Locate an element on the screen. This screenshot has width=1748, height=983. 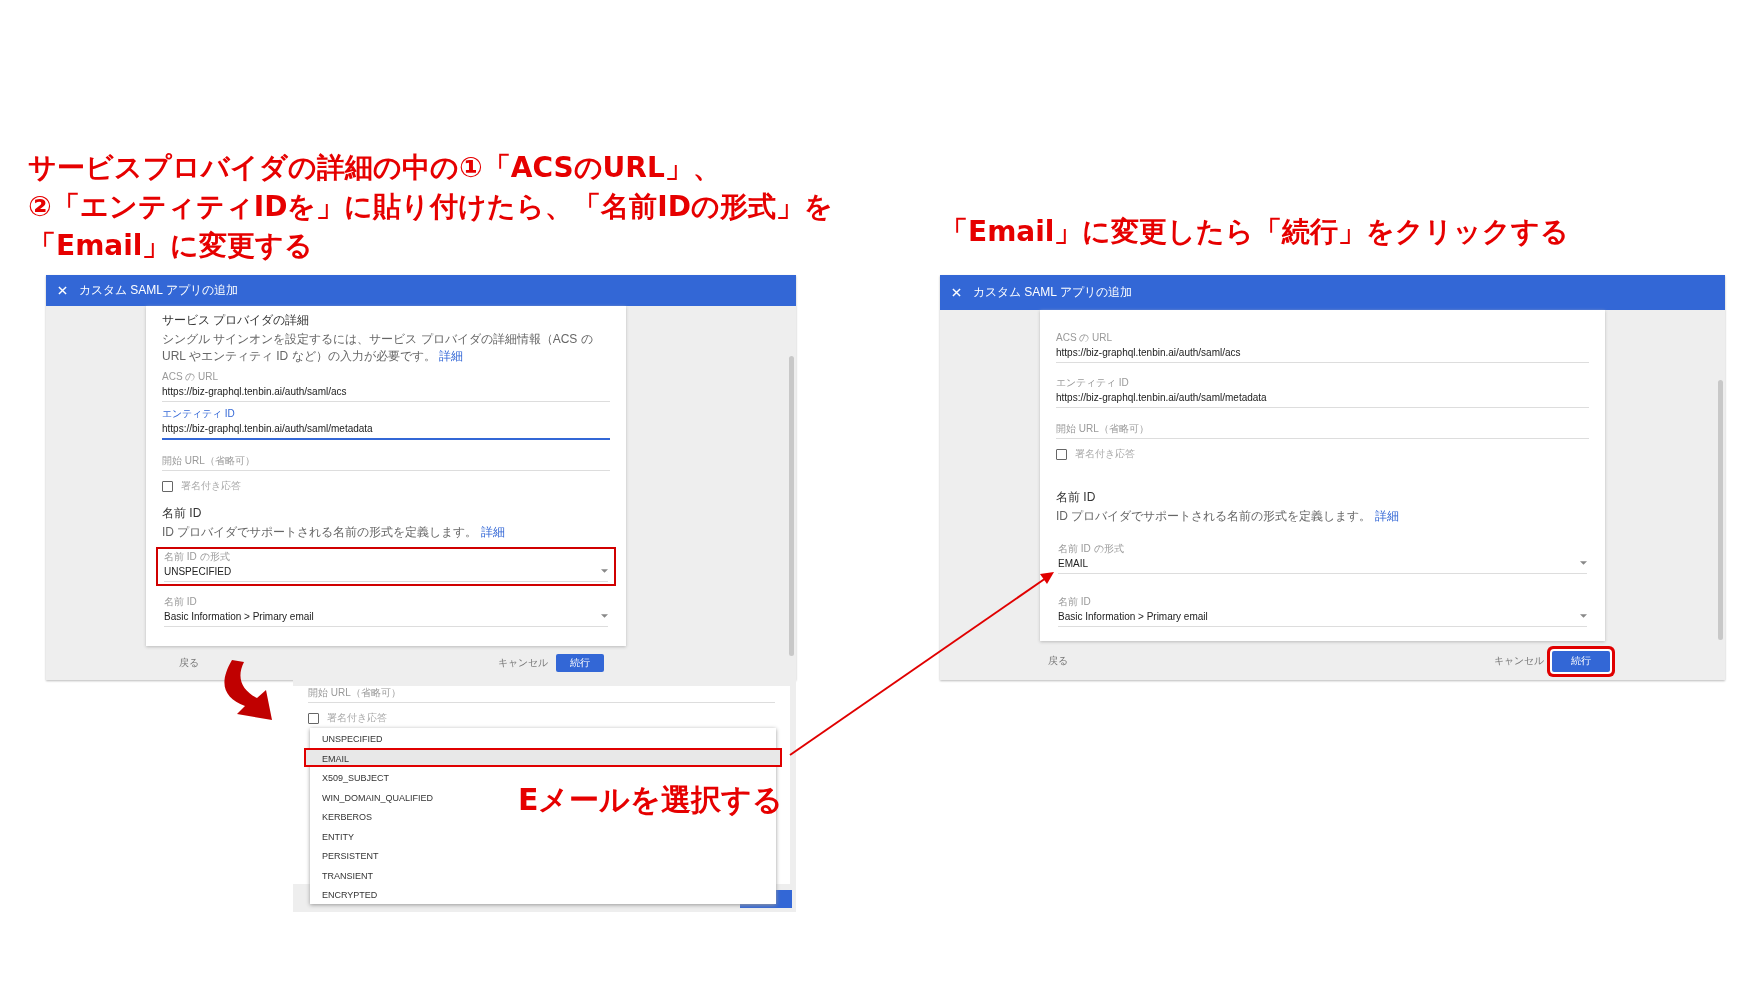
select-field: 名前 ID の形式 EMAIL is located at coordinates (1322, 558).